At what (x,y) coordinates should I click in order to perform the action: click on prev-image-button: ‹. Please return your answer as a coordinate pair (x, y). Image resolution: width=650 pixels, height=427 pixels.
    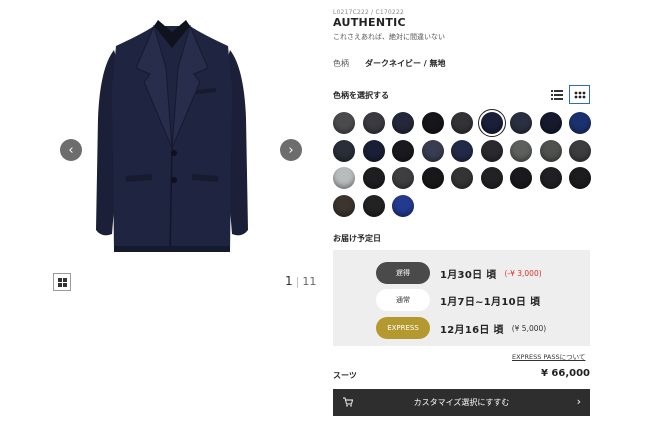
    Looking at the image, I should click on (71, 150).